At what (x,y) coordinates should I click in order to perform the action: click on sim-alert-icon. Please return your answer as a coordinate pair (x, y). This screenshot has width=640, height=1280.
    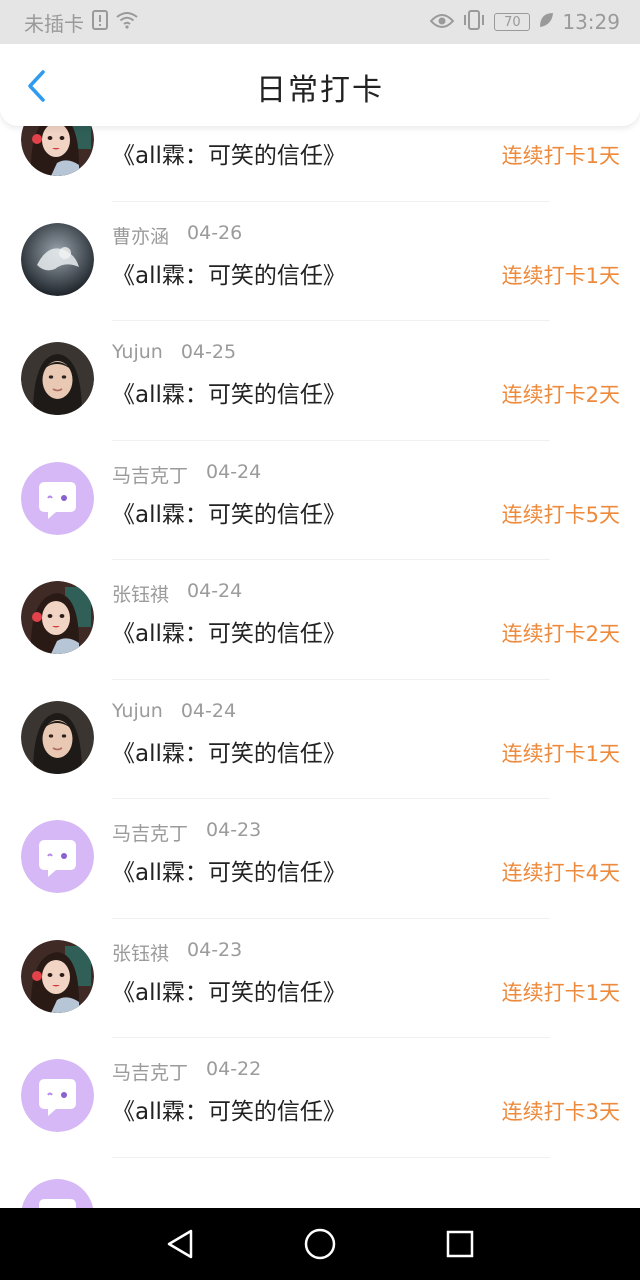
    Looking at the image, I should click on (100, 22).